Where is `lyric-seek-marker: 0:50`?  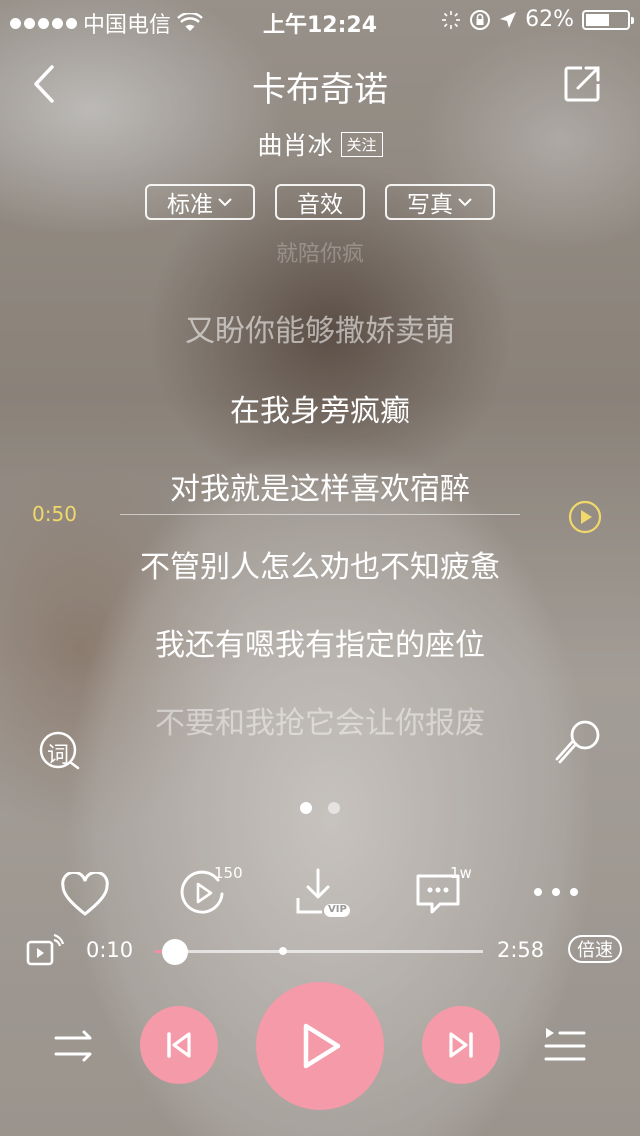
lyric-seek-marker: 0:50 is located at coordinates (320, 517).